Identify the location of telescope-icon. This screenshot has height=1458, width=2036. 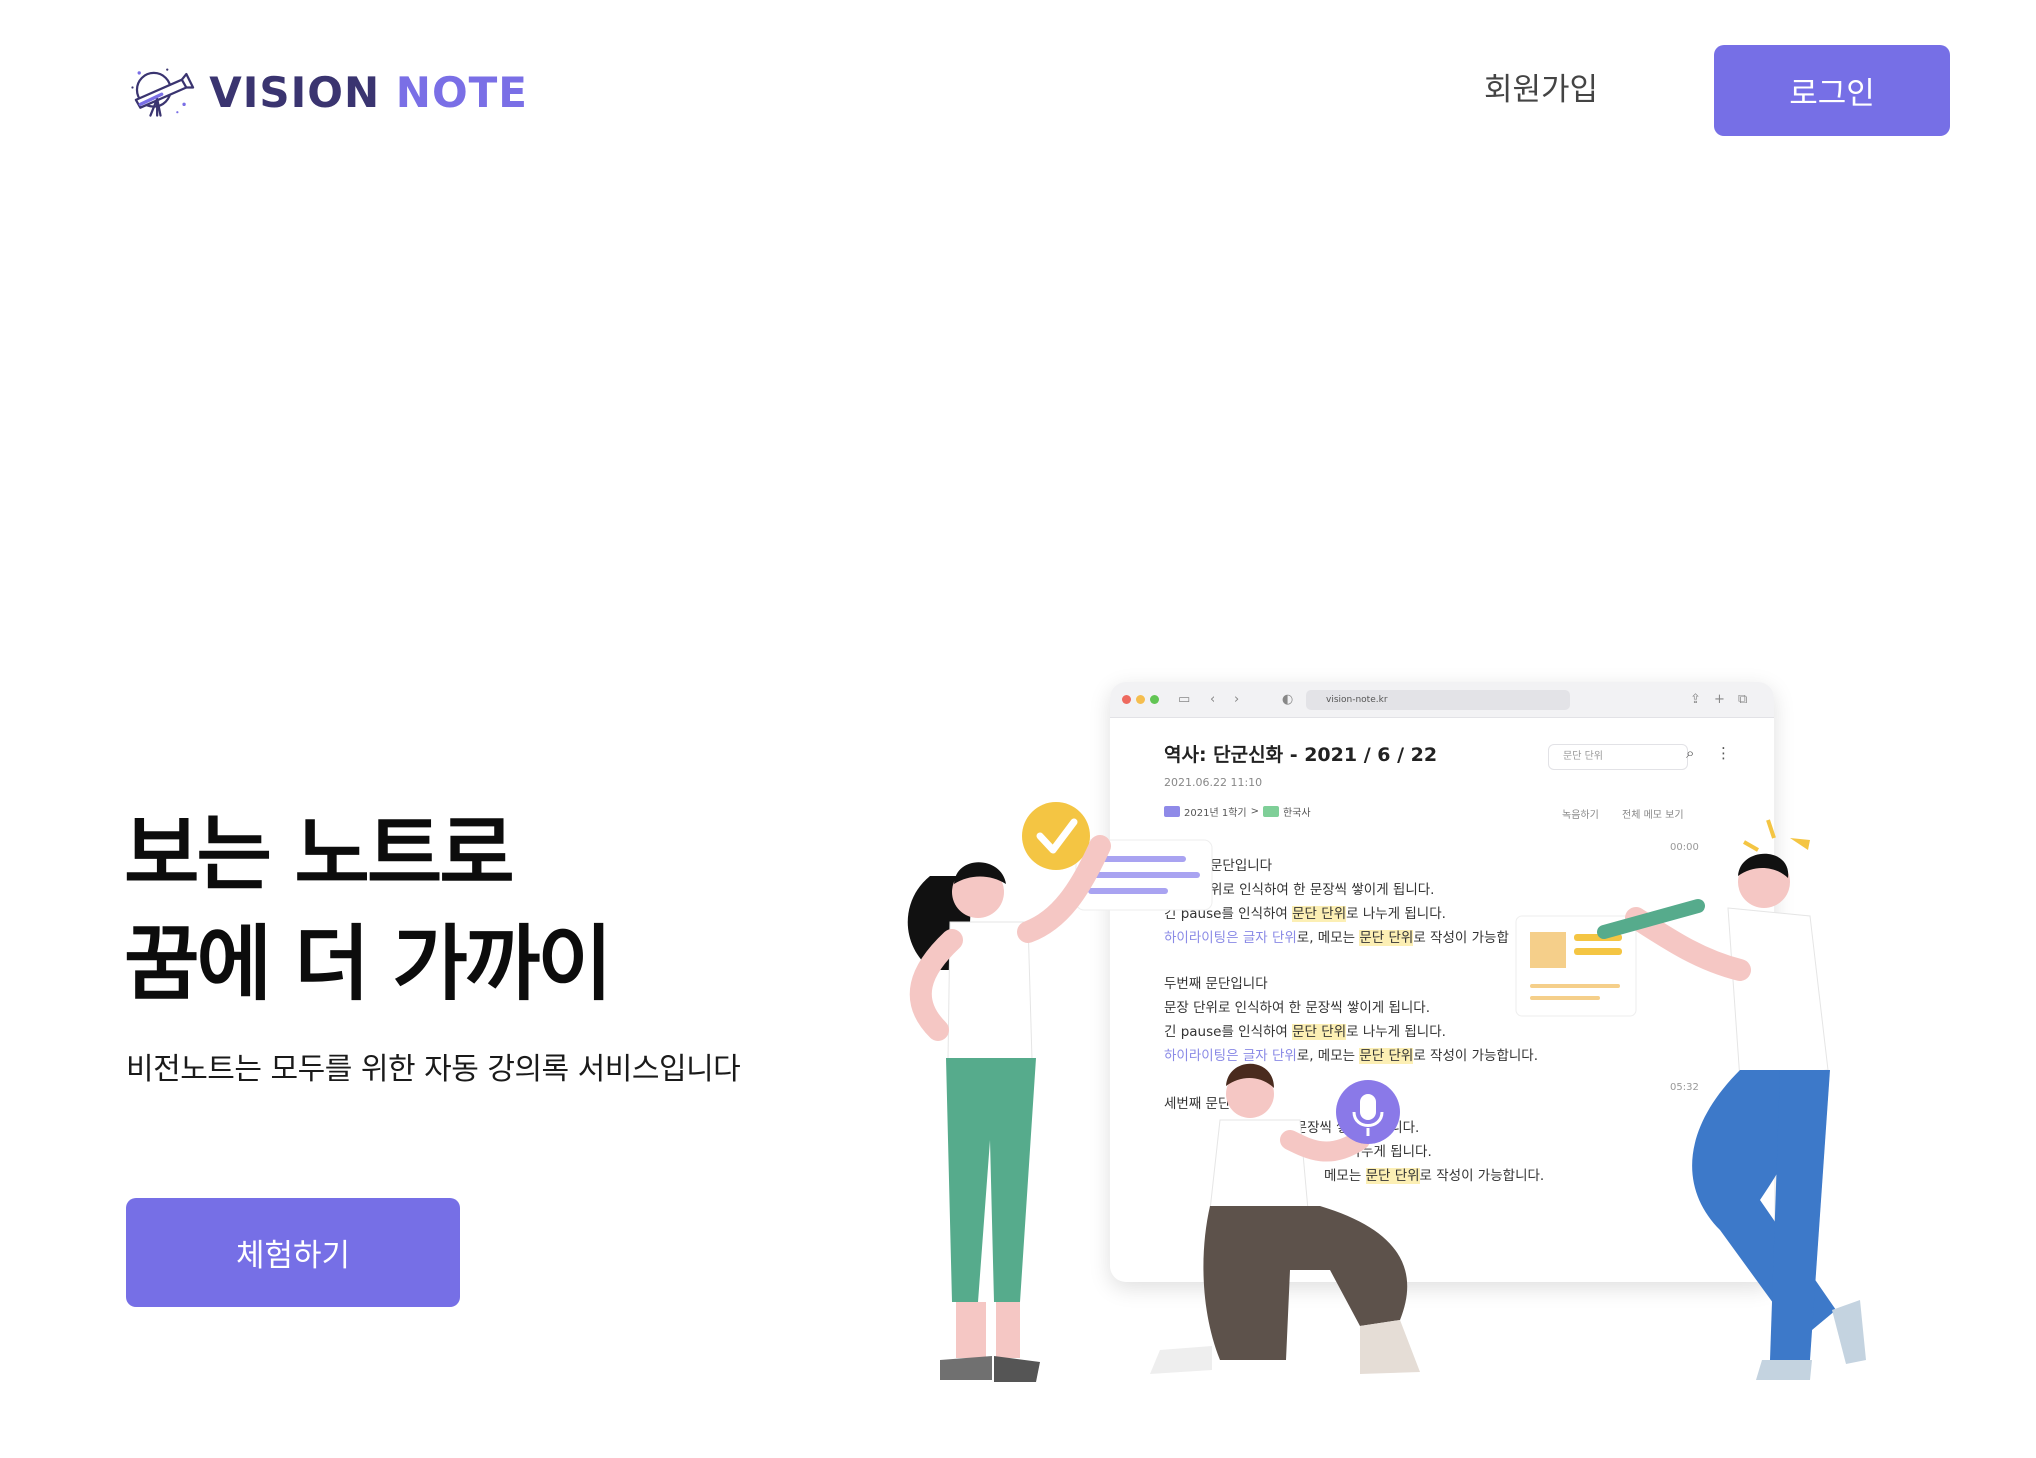
(163, 92).